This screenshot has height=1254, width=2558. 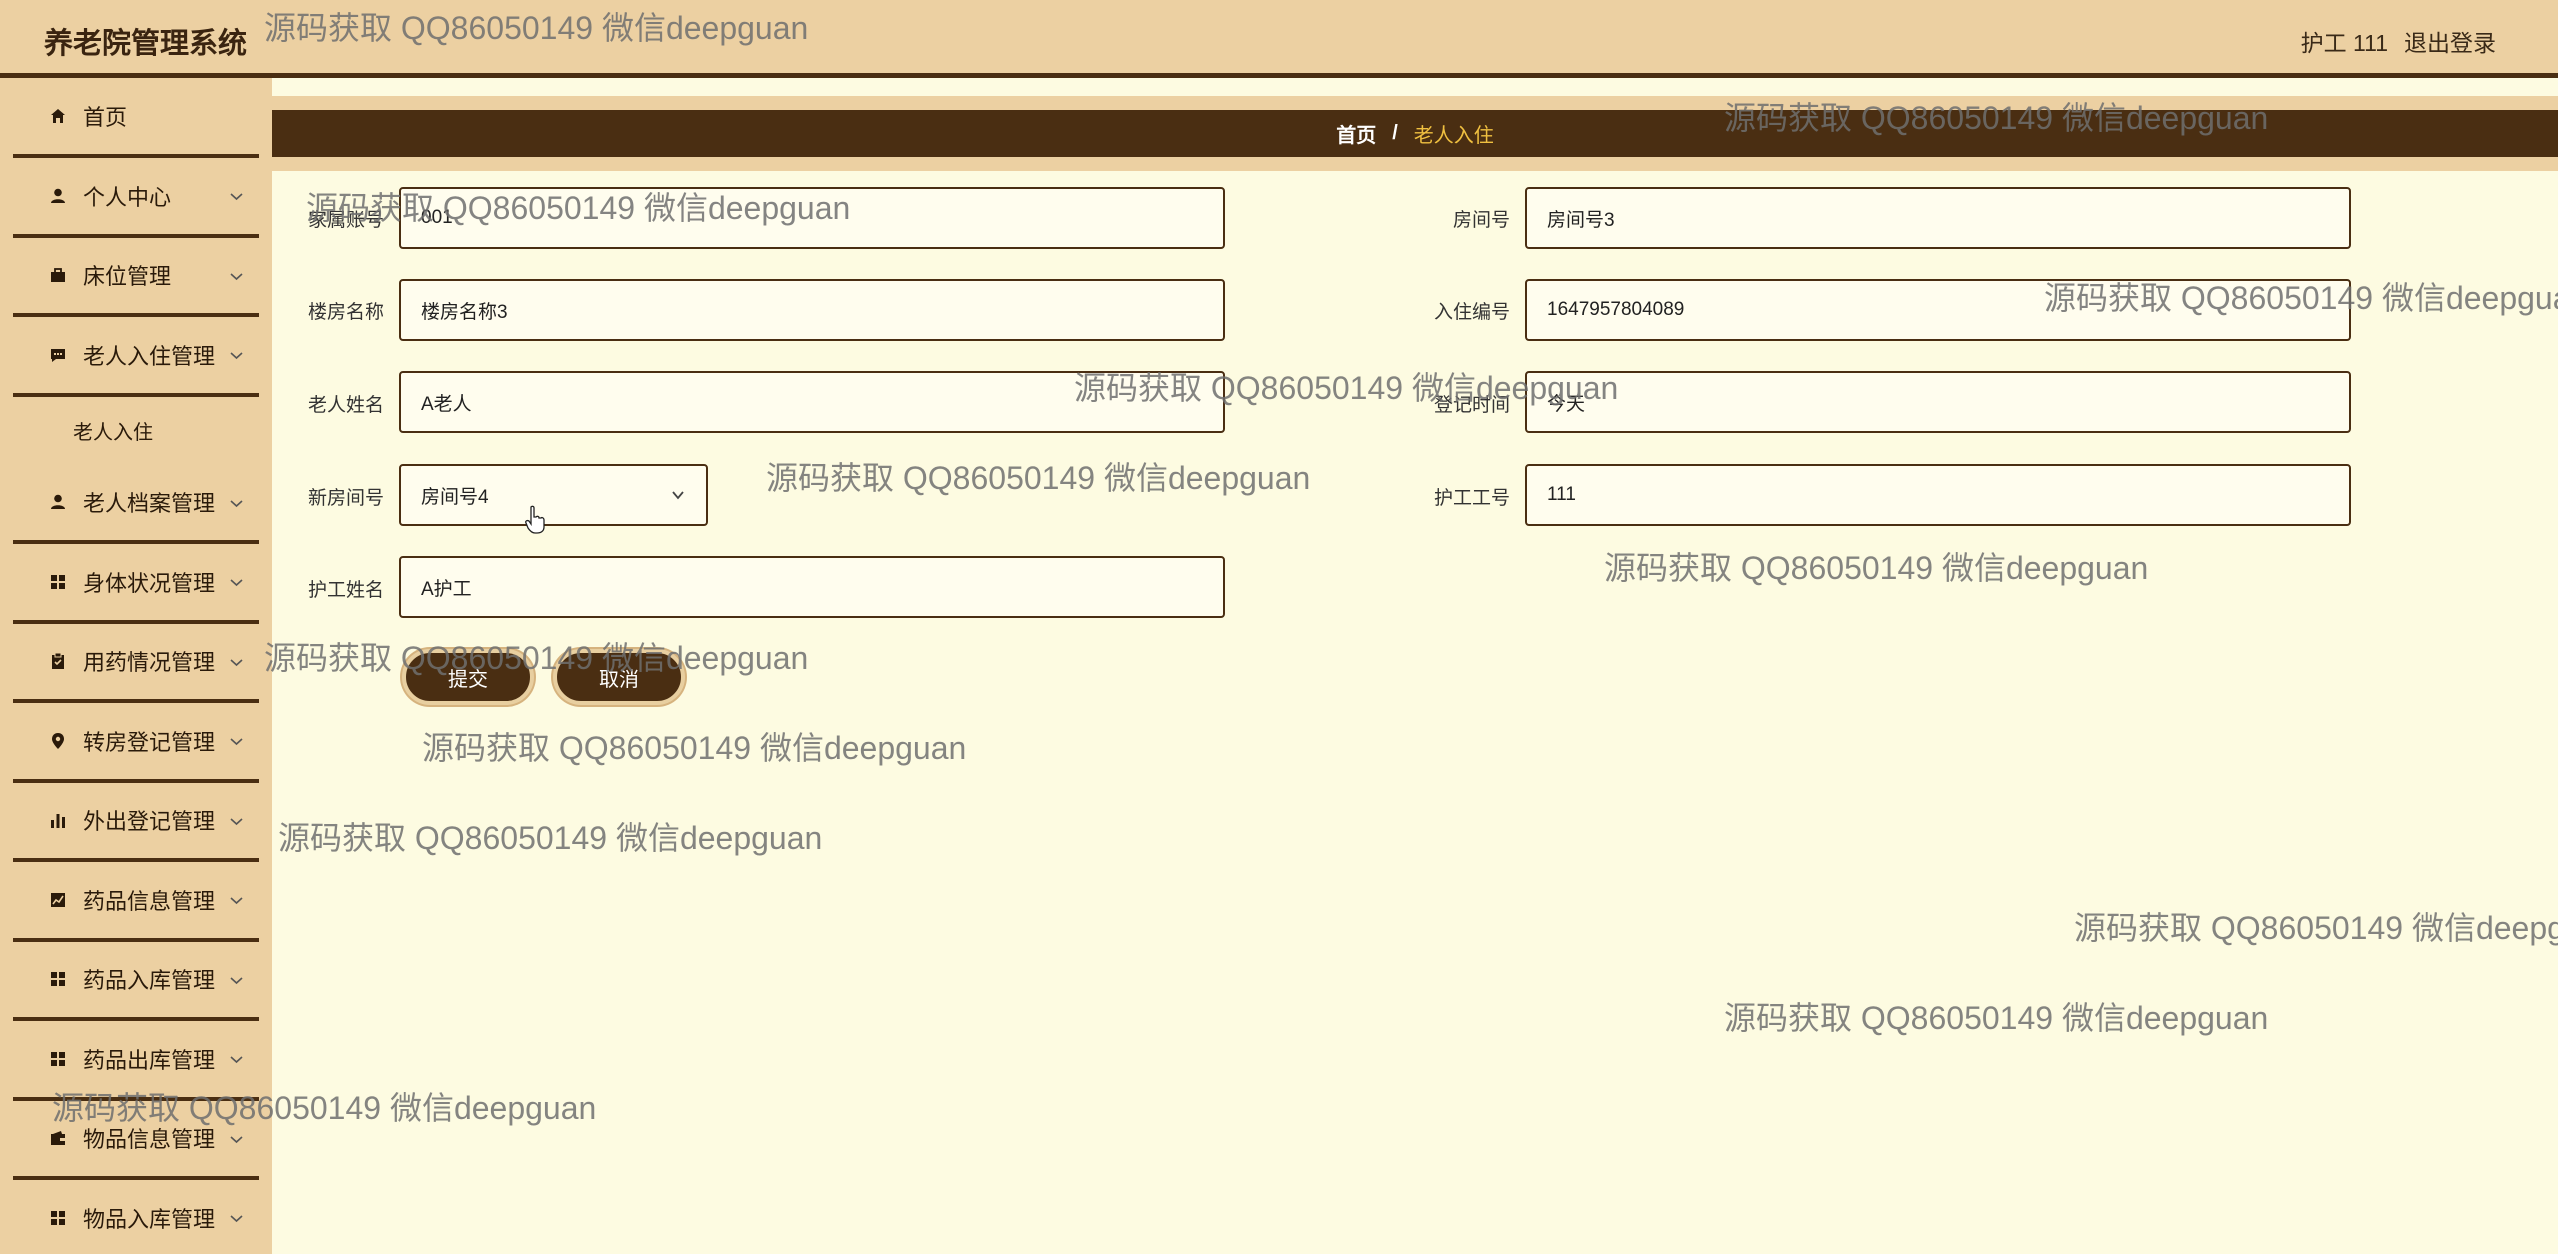 I want to click on sidebar-item-drug-stock-in: 药品入库管理, so click(x=136, y=981).